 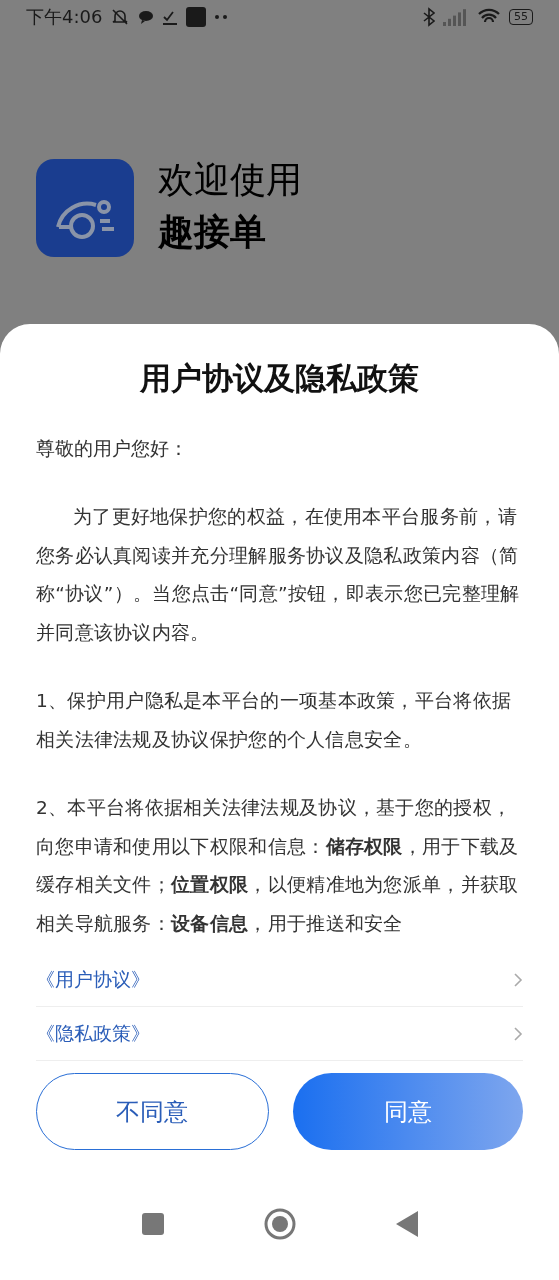 I want to click on greeting-text: 尊敬的用户您好：, so click(x=112, y=448).